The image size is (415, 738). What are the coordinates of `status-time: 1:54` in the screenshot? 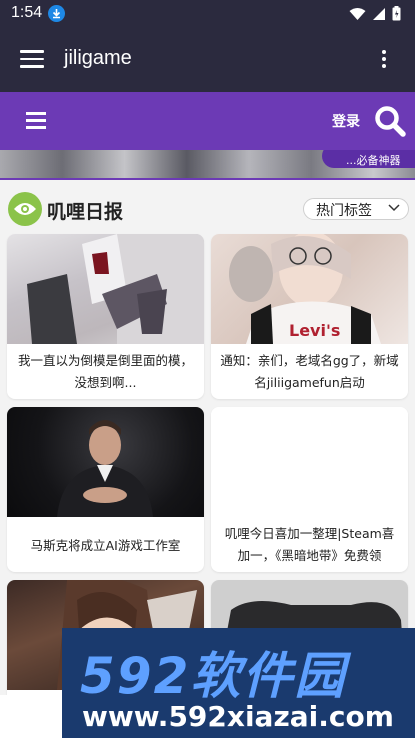 It's located at (27, 12).